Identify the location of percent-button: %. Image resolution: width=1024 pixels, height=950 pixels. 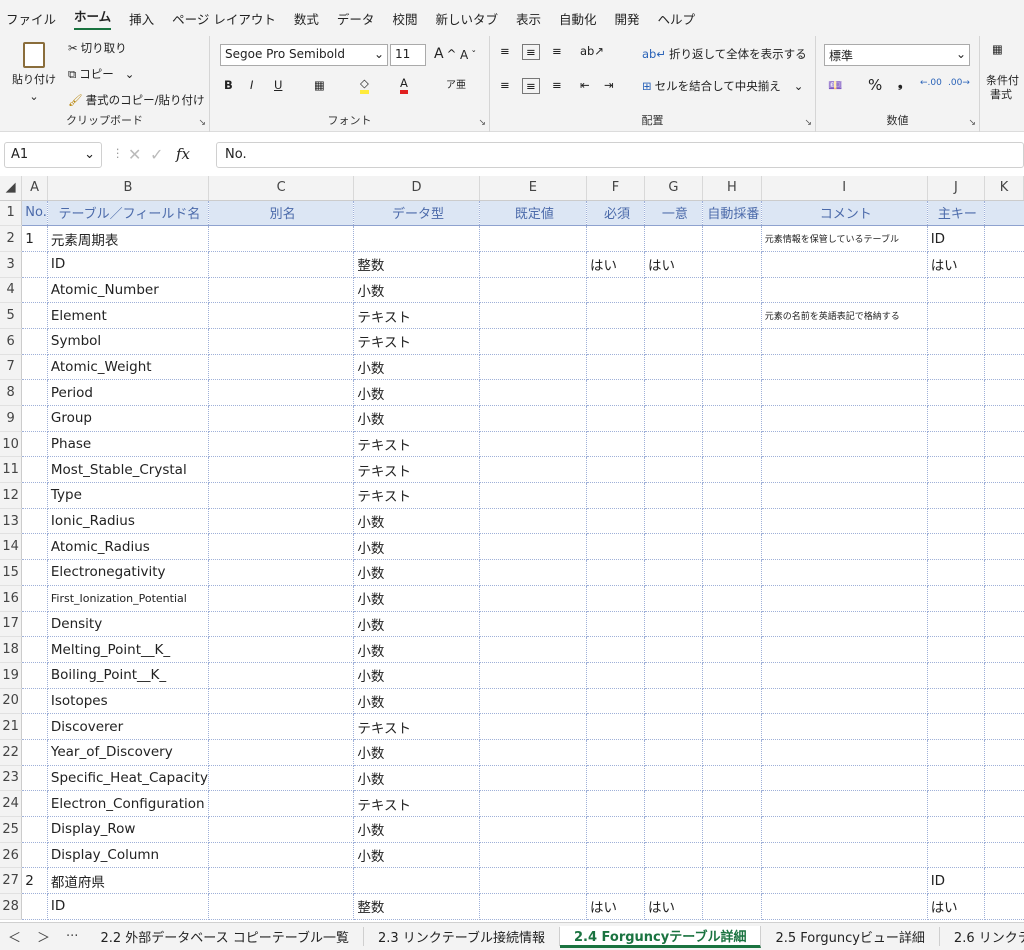
(875, 85).